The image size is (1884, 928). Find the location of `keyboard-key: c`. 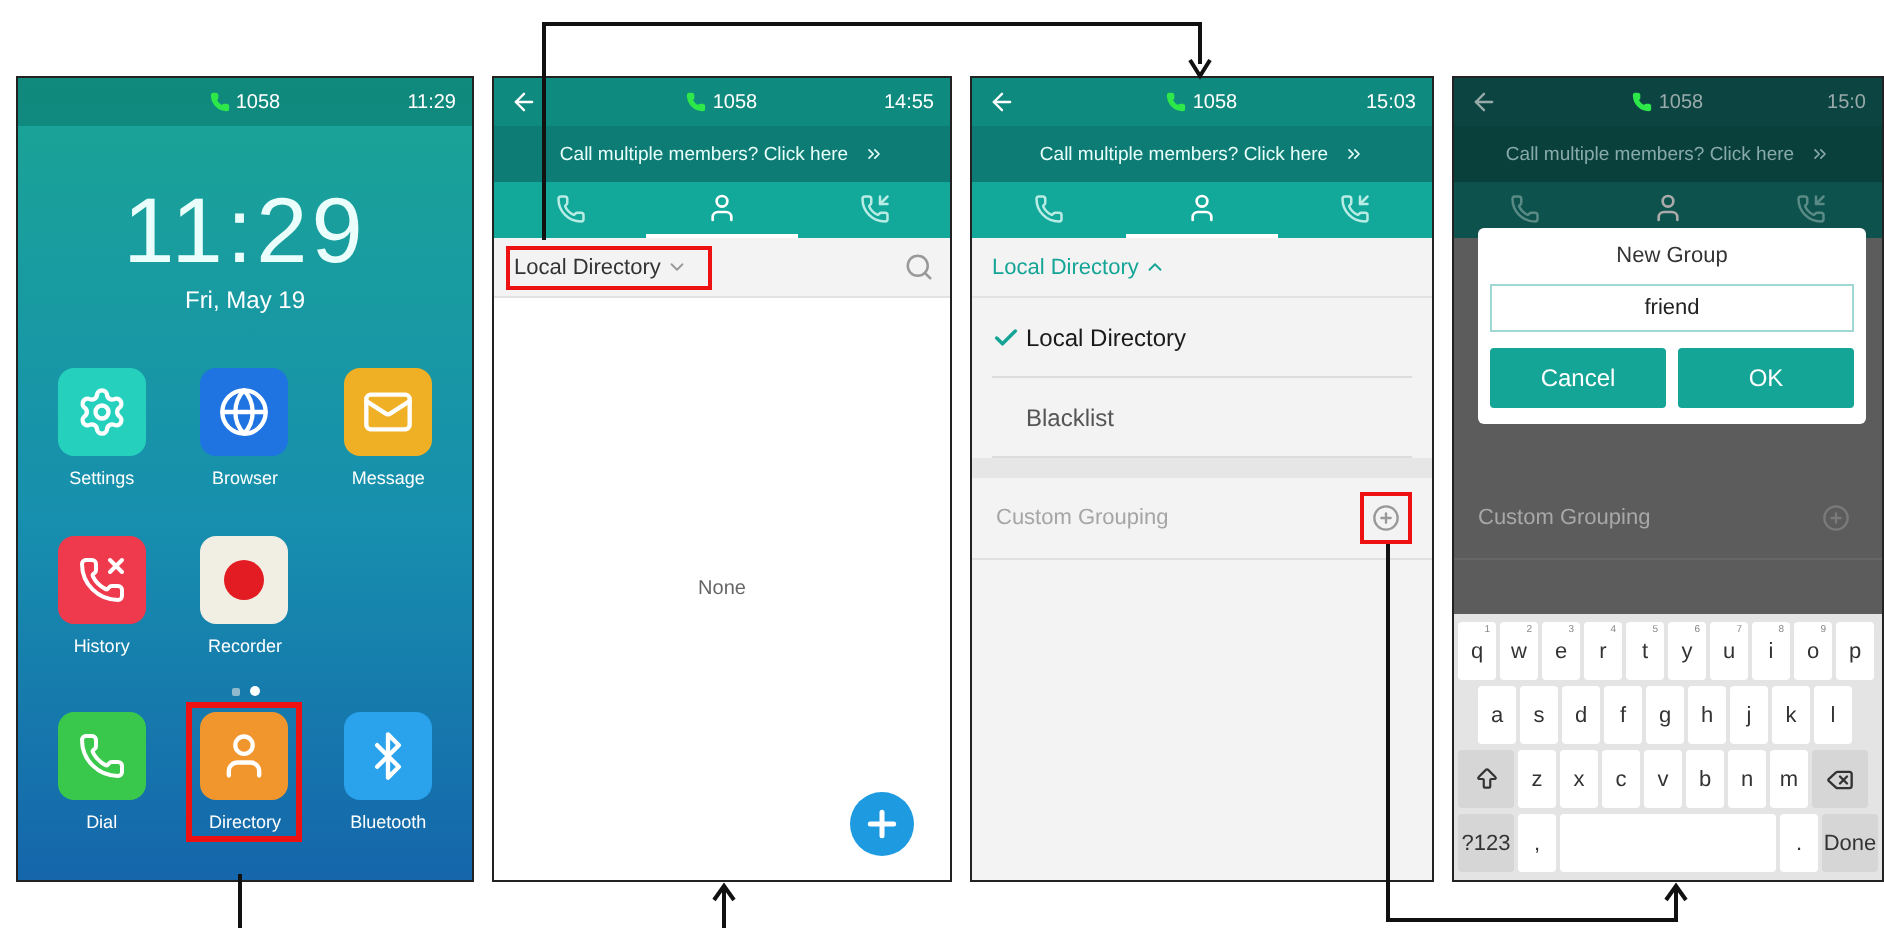

keyboard-key: c is located at coordinates (1621, 779).